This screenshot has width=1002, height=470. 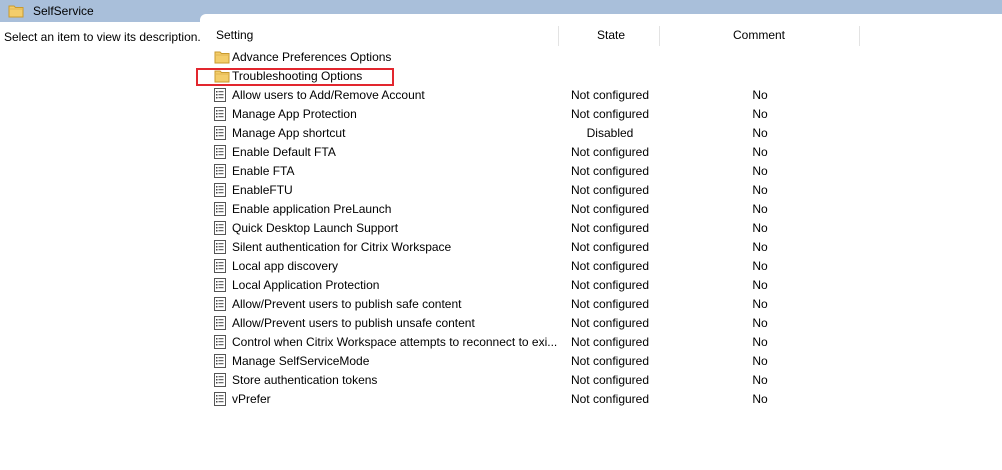 I want to click on column-header: Setting State Comment, so click(x=602, y=36).